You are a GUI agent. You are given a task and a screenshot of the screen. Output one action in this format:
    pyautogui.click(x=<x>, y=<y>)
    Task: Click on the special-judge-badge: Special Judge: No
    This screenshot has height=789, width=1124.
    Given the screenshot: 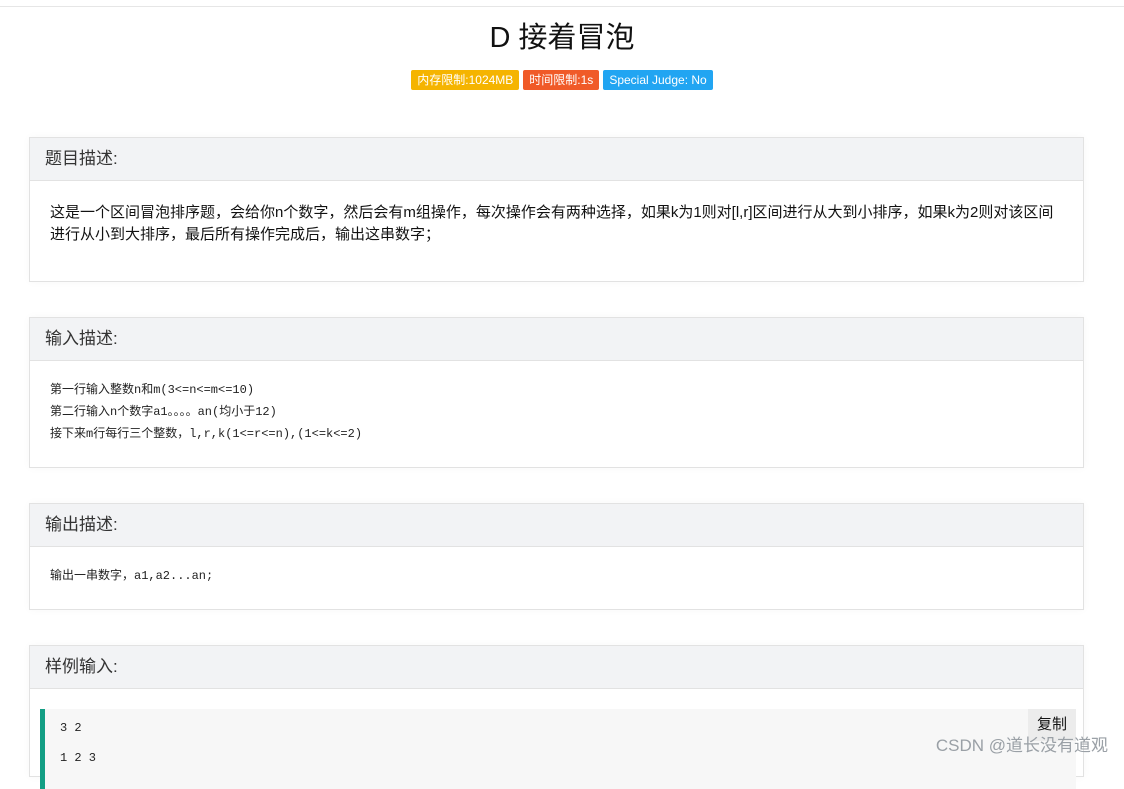 What is the action you would take?
    pyautogui.click(x=658, y=80)
    